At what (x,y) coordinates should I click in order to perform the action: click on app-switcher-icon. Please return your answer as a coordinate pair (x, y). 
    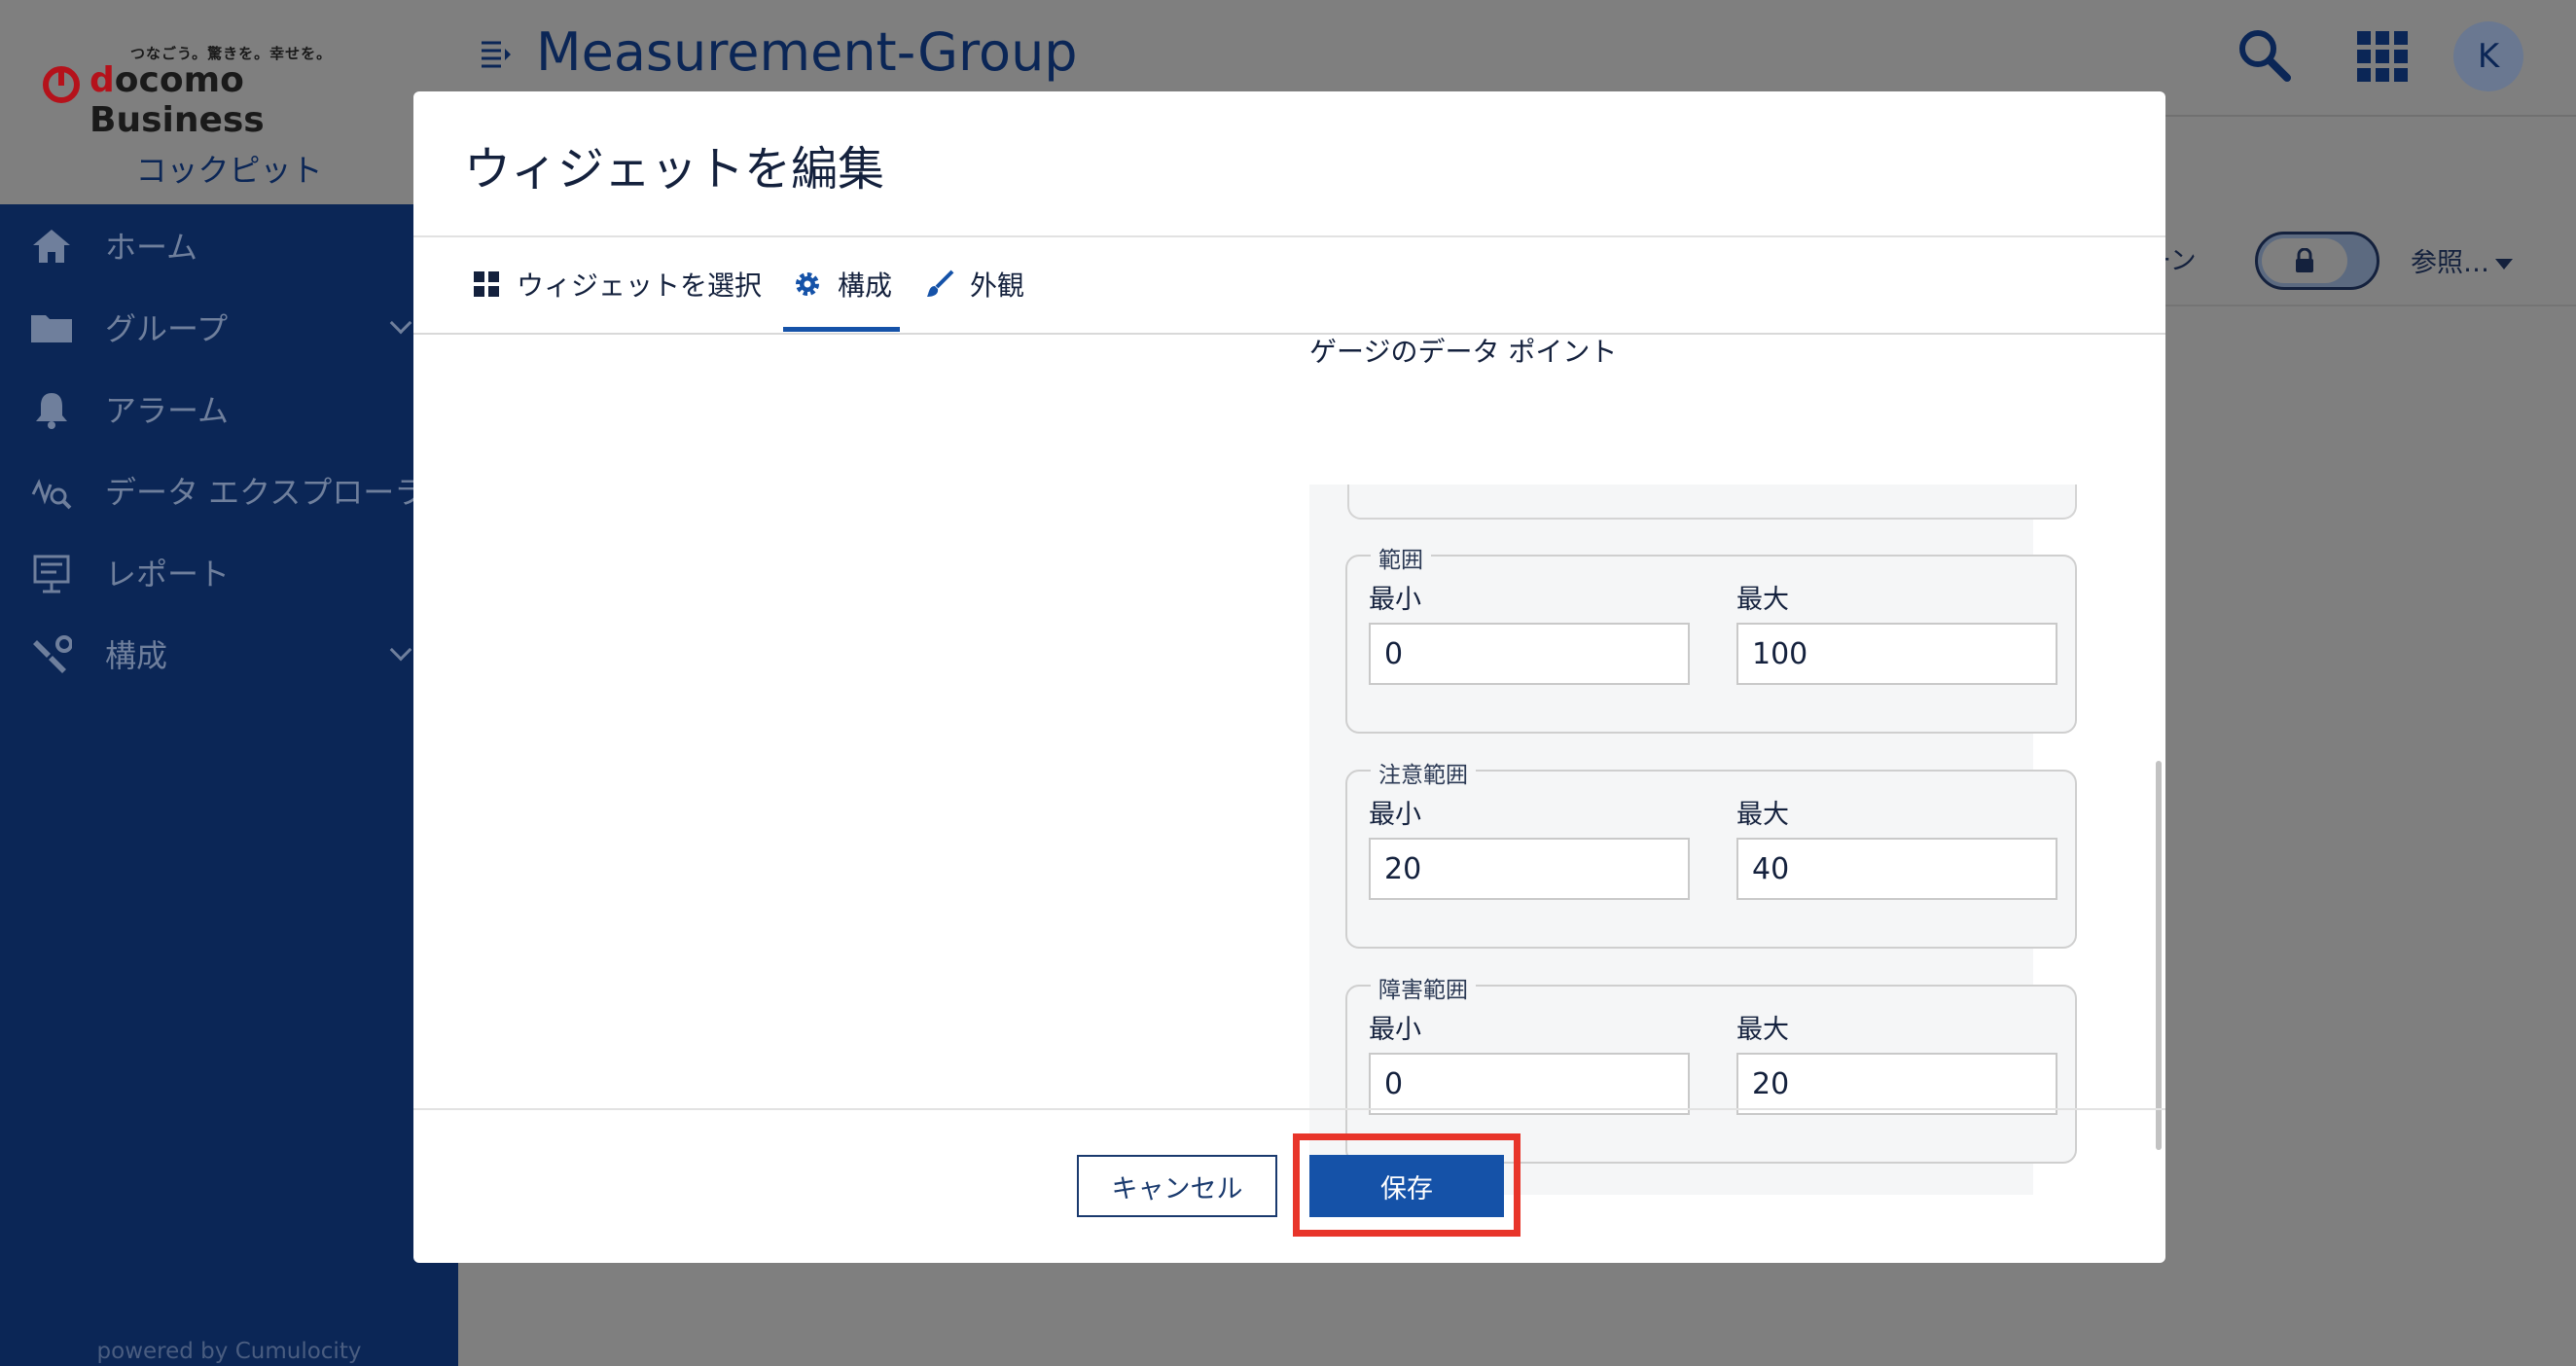
    Looking at the image, I should click on (2382, 56).